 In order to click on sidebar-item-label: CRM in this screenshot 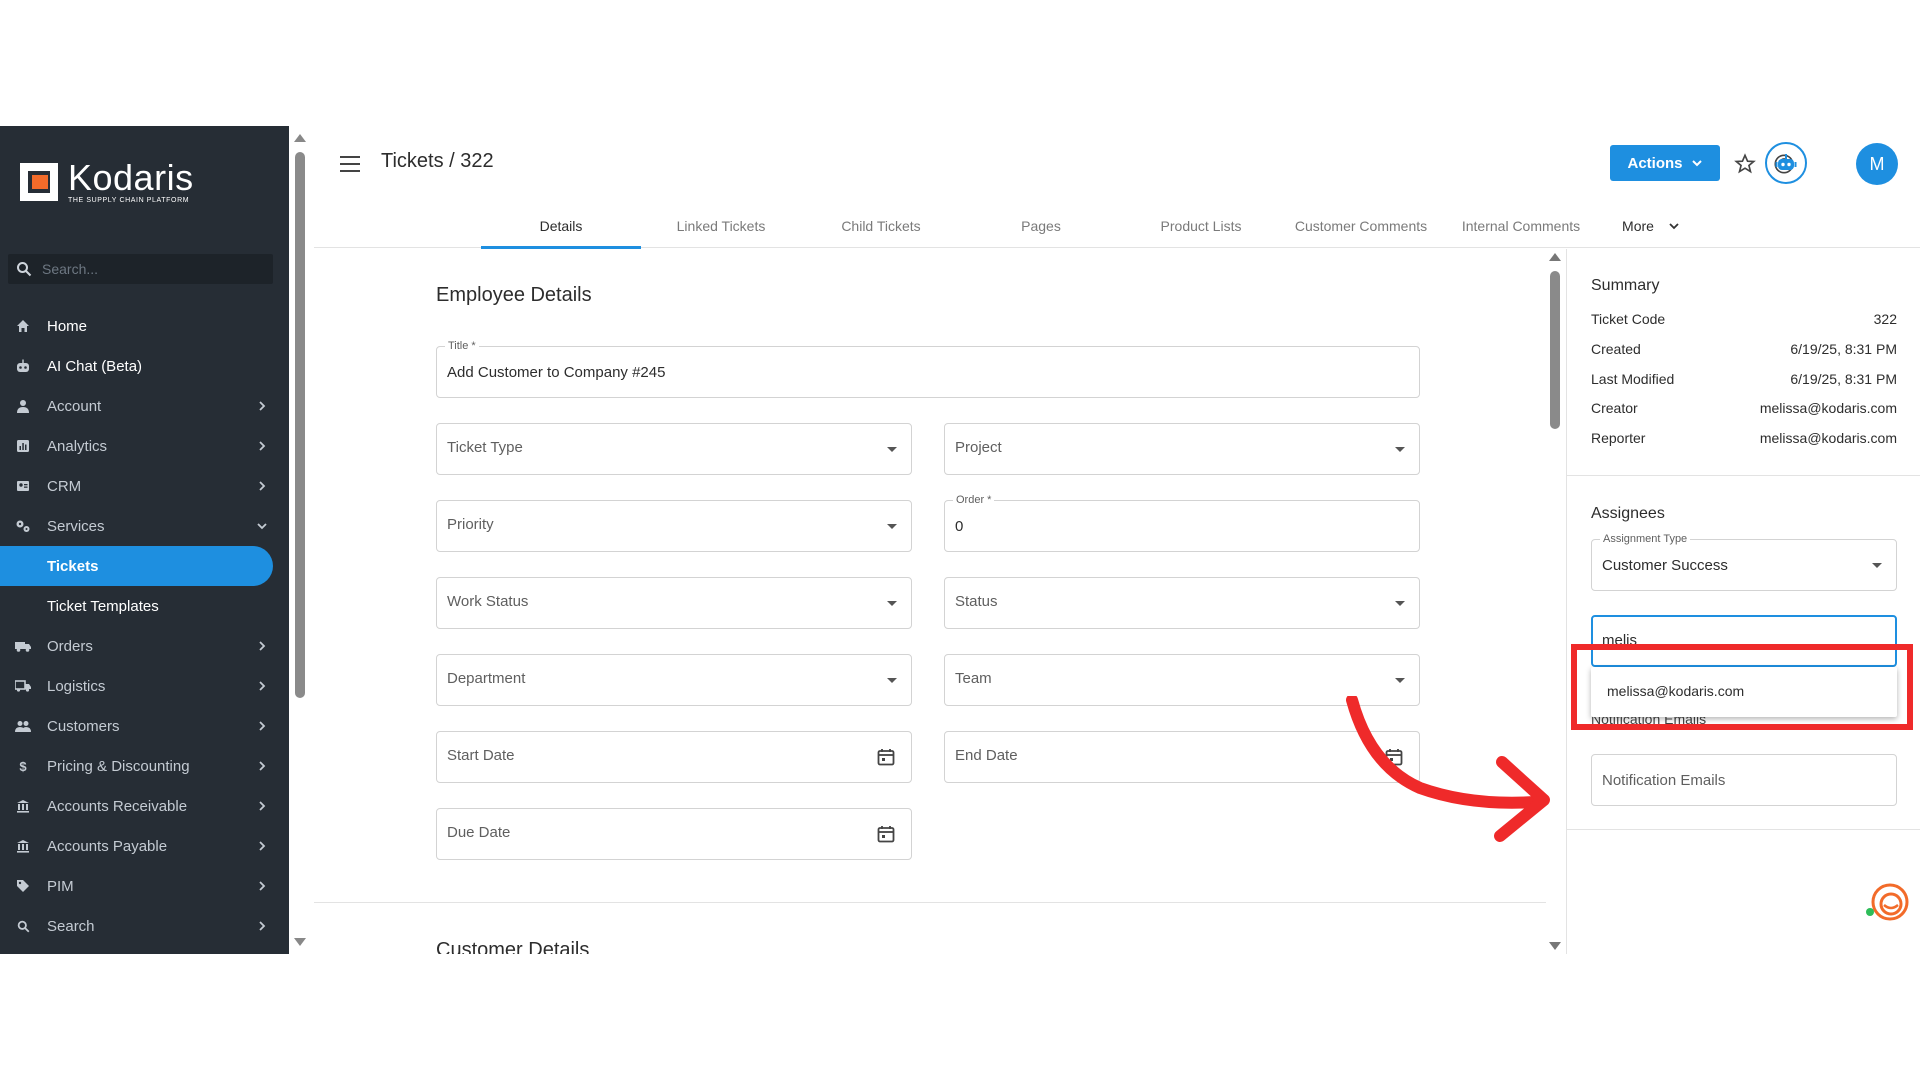, I will do `click(64, 486)`.